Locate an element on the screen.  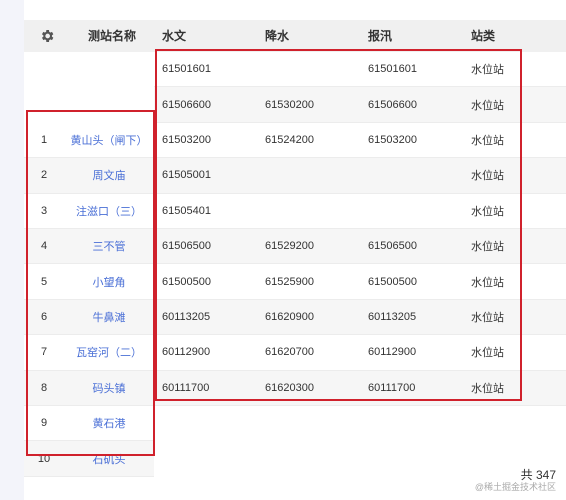
station-name-link: 黄石港 is located at coordinates (109, 423).